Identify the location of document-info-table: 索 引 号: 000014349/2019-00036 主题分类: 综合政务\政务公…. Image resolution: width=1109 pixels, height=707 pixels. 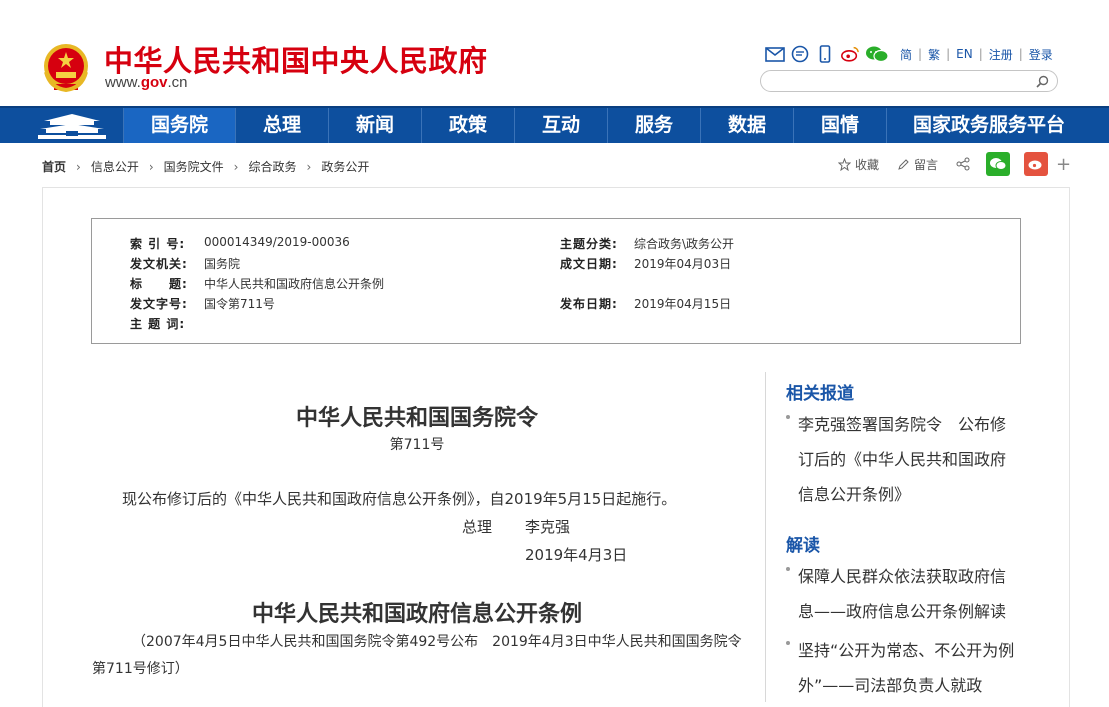
(556, 281).